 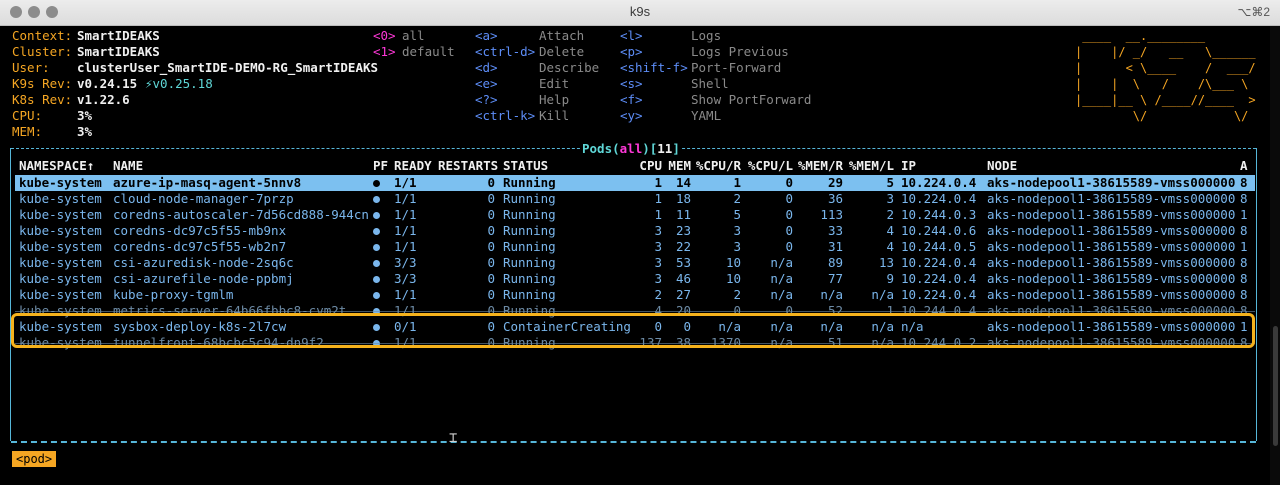 What do you see at coordinates (1111, 294) in the screenshot?
I see `cell-node: aks-nodepool1-38615589-vmss000000` at bounding box center [1111, 294].